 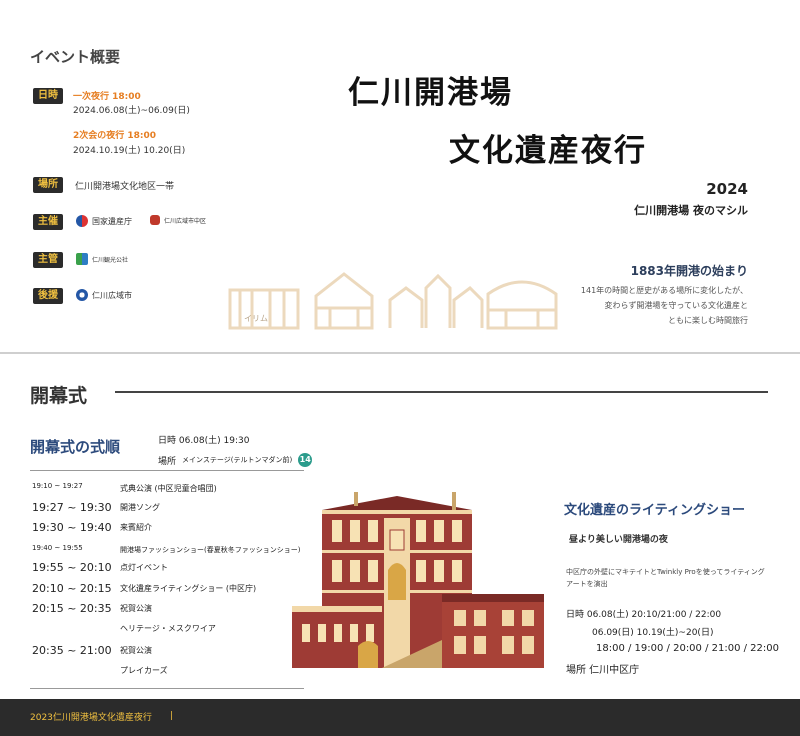 What do you see at coordinates (136, 527) in the screenshot?
I see `schedule-event: 来賓紹介` at bounding box center [136, 527].